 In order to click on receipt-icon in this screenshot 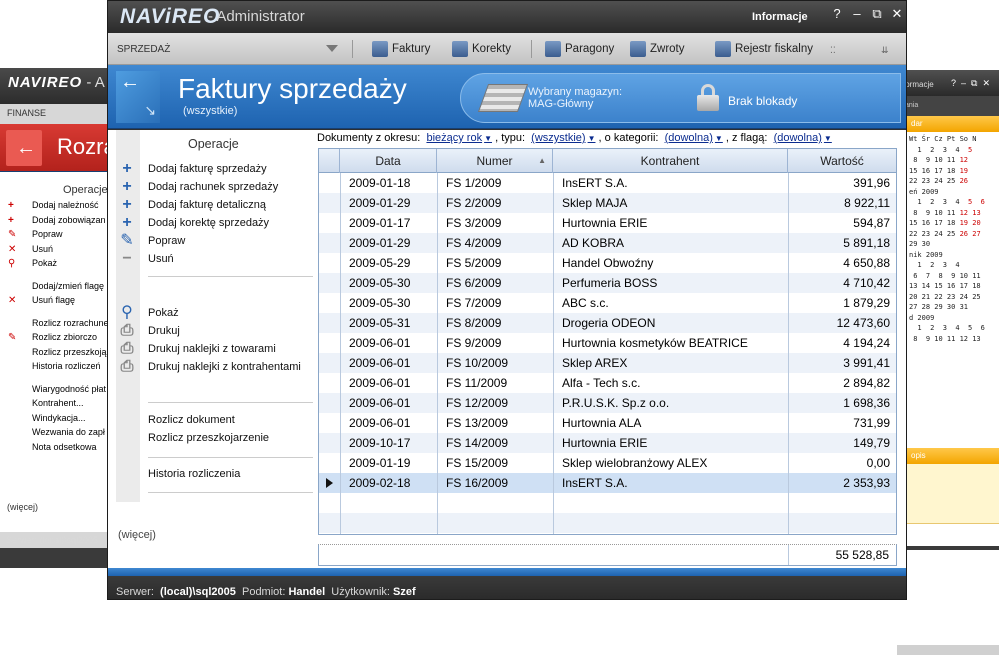, I will do `click(553, 49)`.